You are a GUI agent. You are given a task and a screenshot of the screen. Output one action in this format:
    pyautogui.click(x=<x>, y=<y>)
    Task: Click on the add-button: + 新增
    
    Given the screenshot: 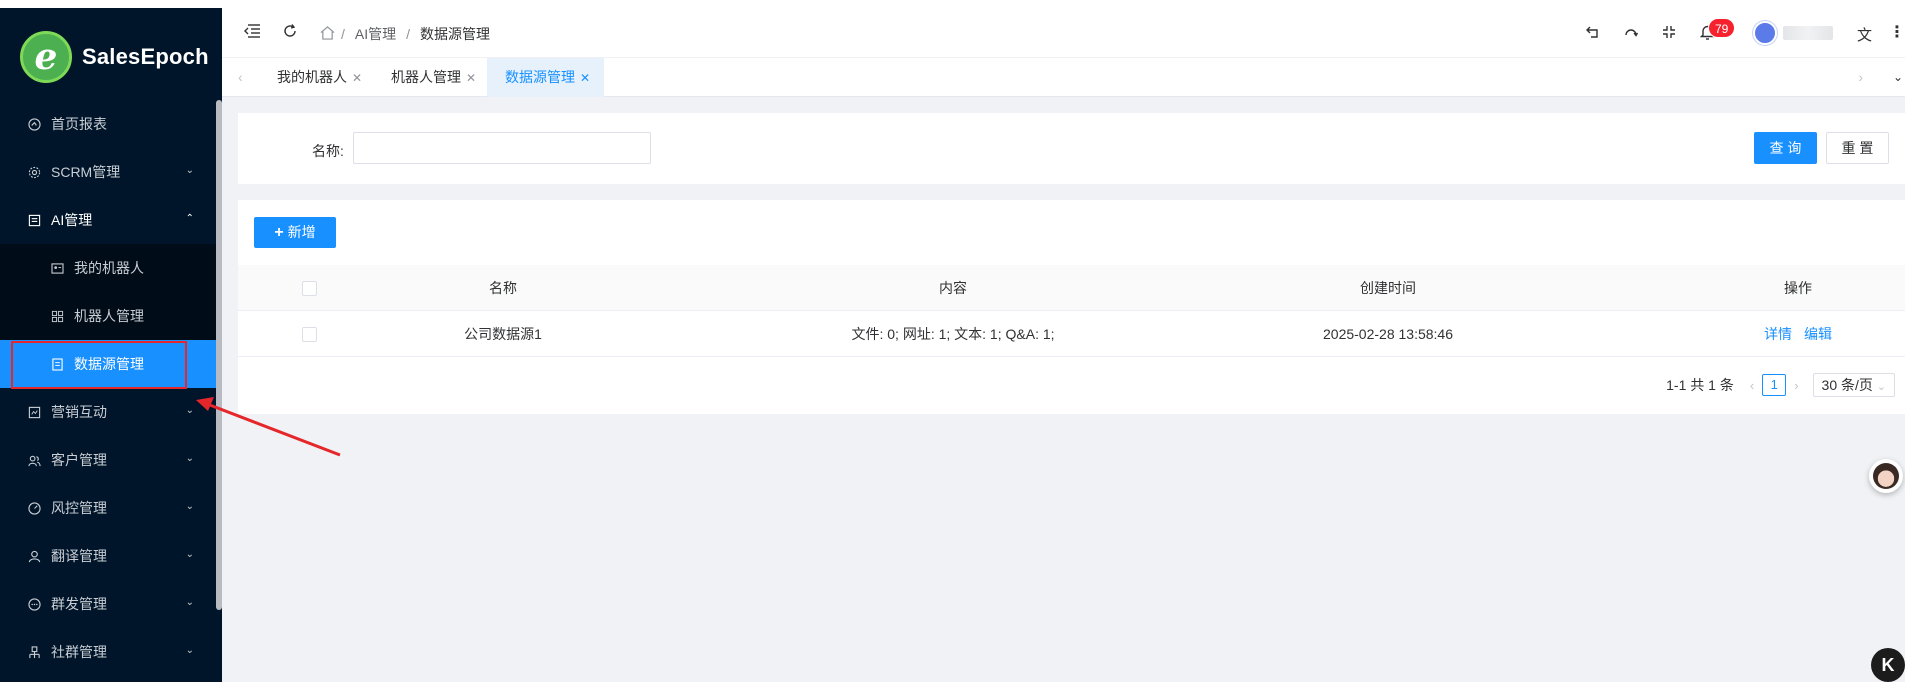 What is the action you would take?
    pyautogui.click(x=295, y=232)
    